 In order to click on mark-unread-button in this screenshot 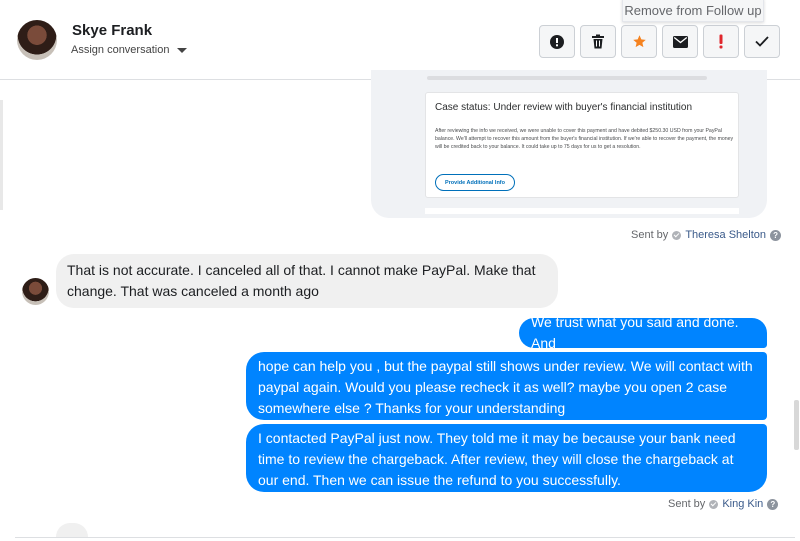, I will do `click(680, 41)`.